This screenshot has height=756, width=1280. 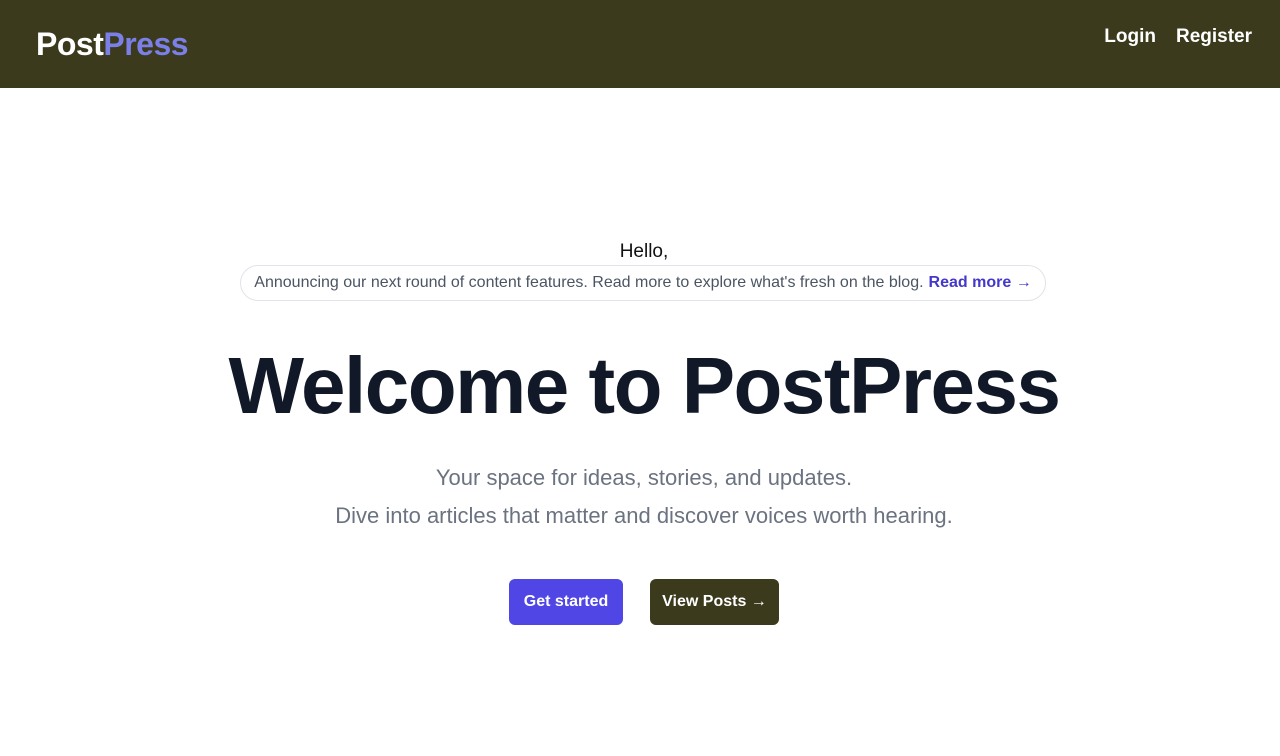 What do you see at coordinates (146, 44) in the screenshot?
I see `logo-press-text: Press` at bounding box center [146, 44].